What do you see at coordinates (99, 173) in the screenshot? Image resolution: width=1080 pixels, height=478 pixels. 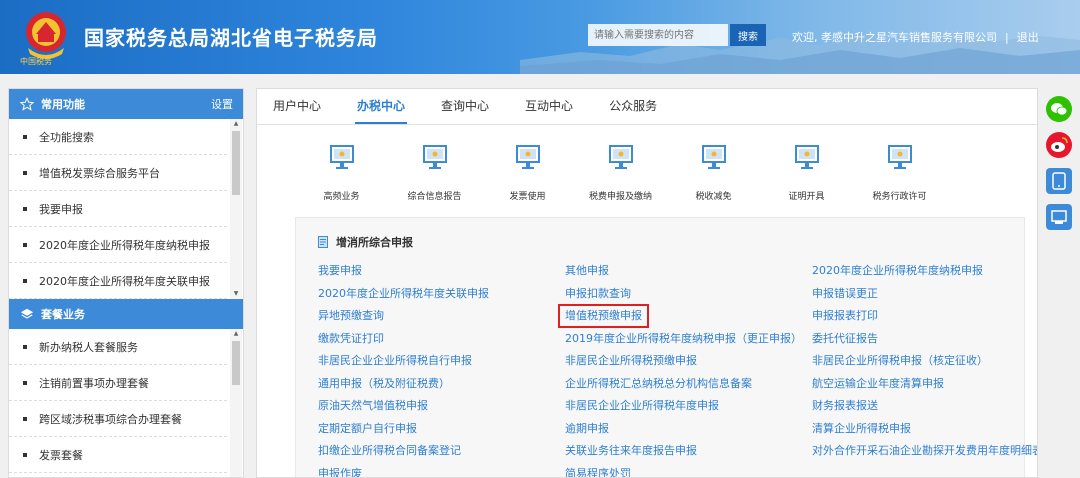 I see `sidebar-item-label: 增值税发票综合服务平台` at bounding box center [99, 173].